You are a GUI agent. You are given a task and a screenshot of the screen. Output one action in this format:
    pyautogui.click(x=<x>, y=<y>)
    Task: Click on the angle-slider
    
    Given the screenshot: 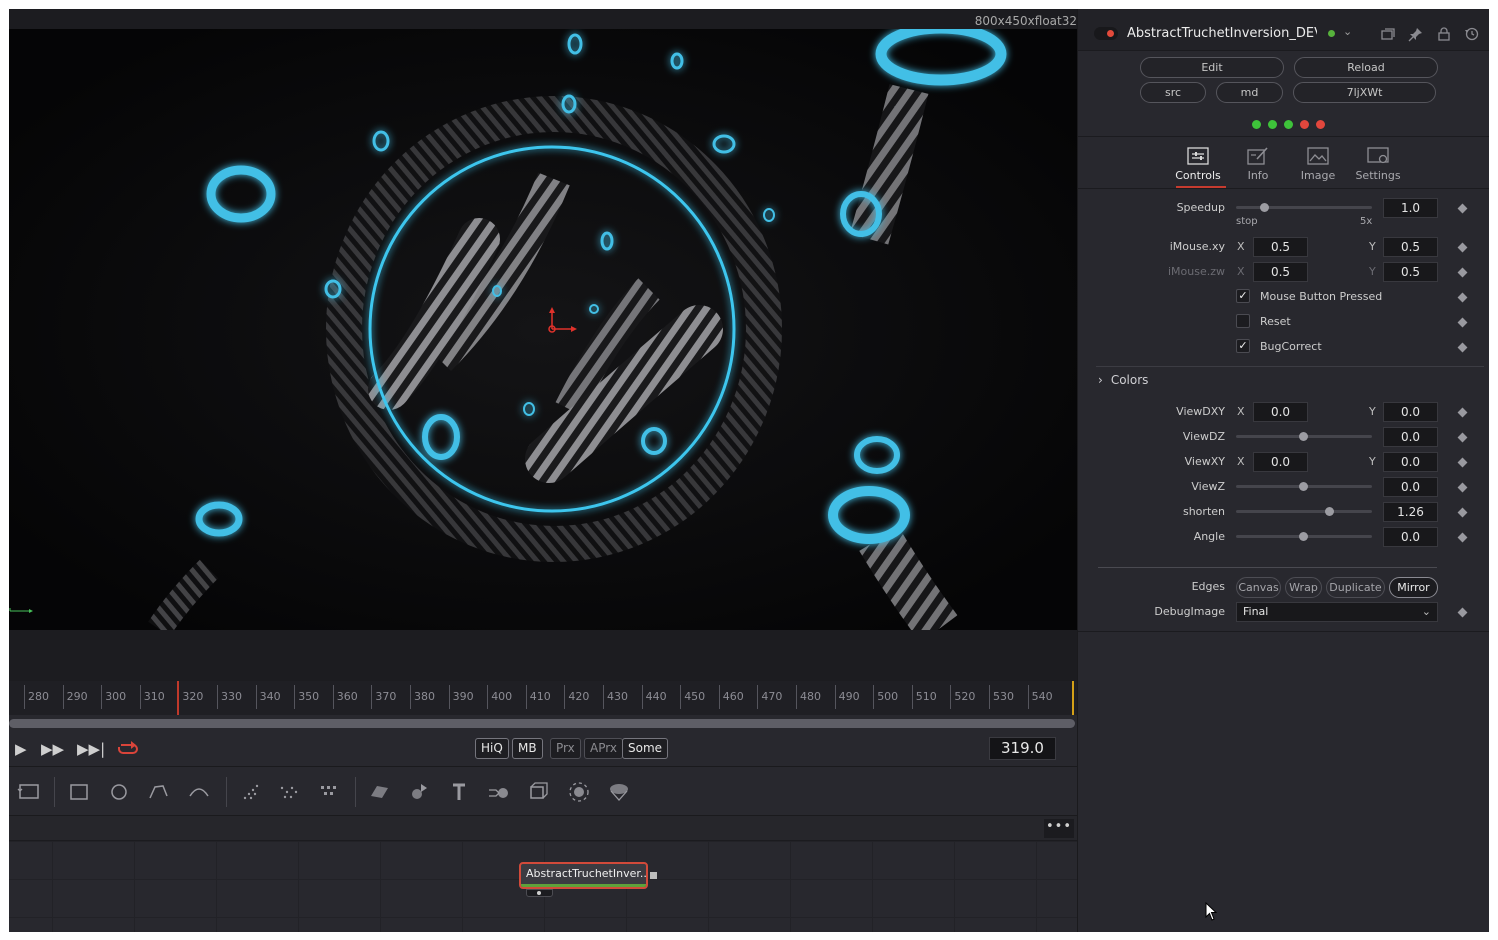 What is the action you would take?
    pyautogui.click(x=1304, y=536)
    